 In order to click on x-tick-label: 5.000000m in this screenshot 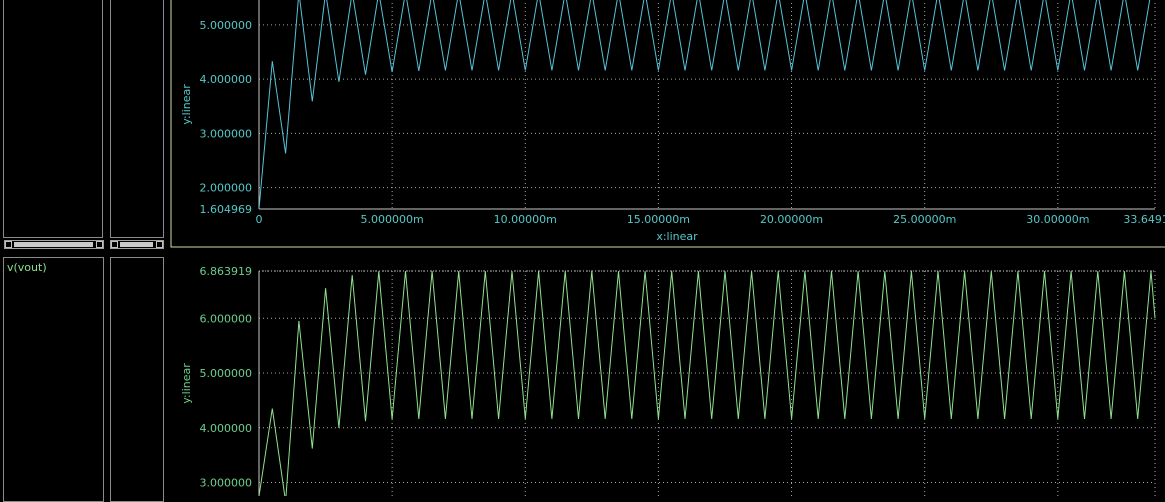, I will do `click(392, 219)`.